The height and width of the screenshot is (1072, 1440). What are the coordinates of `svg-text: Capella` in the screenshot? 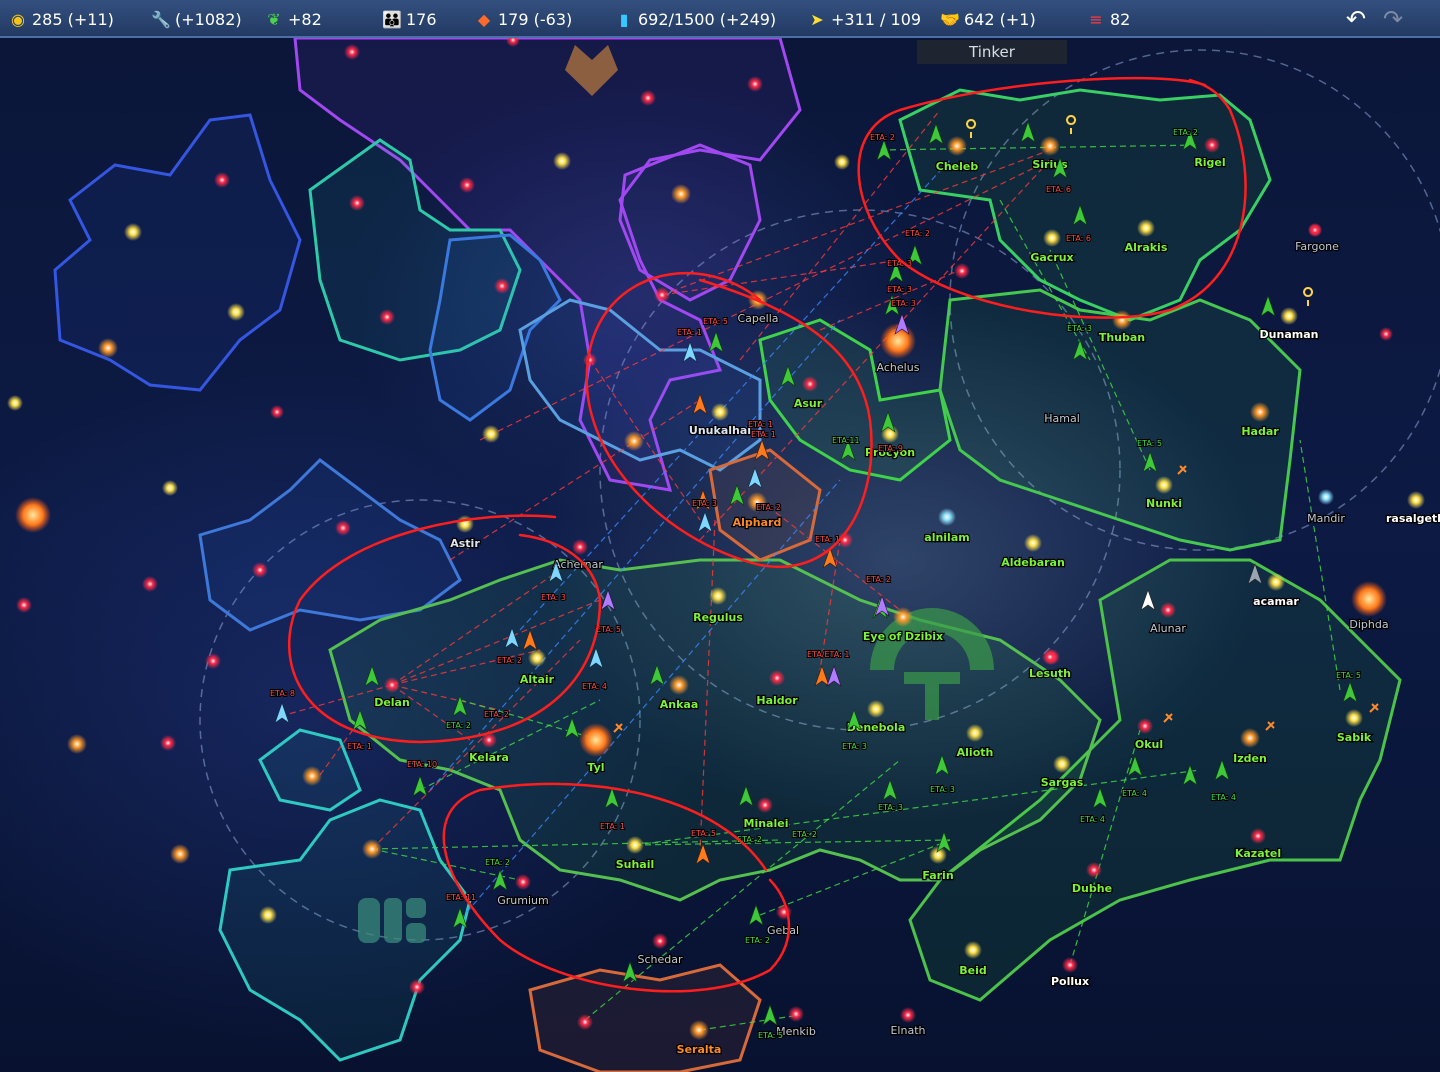 It's located at (757, 318).